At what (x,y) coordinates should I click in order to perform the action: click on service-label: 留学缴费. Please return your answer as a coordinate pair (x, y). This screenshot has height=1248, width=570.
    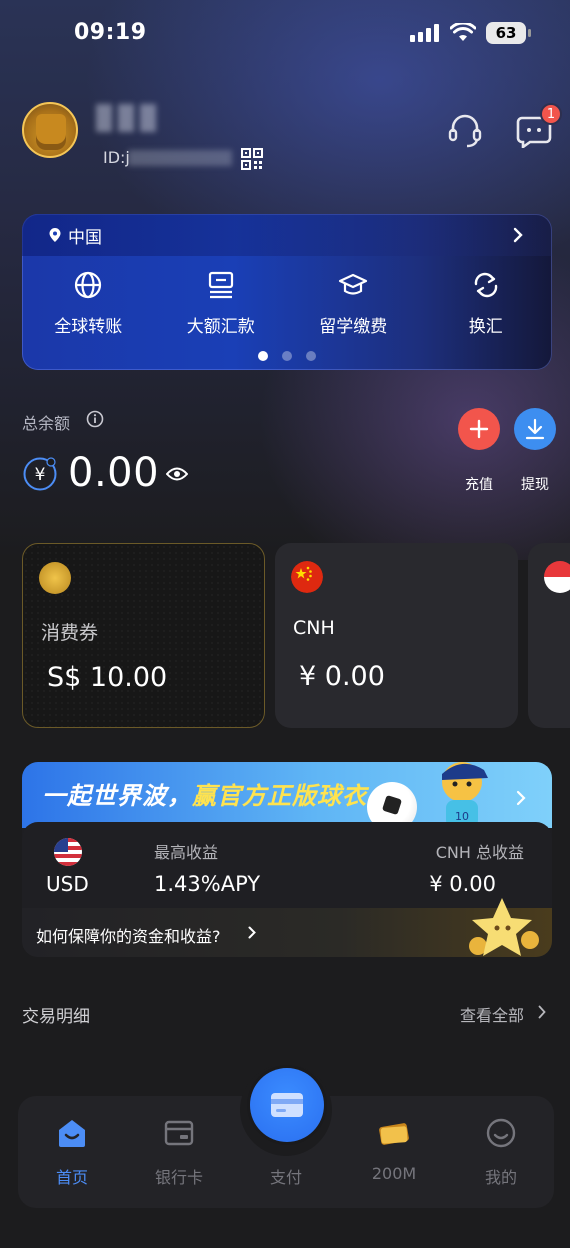
    Looking at the image, I should click on (353, 327).